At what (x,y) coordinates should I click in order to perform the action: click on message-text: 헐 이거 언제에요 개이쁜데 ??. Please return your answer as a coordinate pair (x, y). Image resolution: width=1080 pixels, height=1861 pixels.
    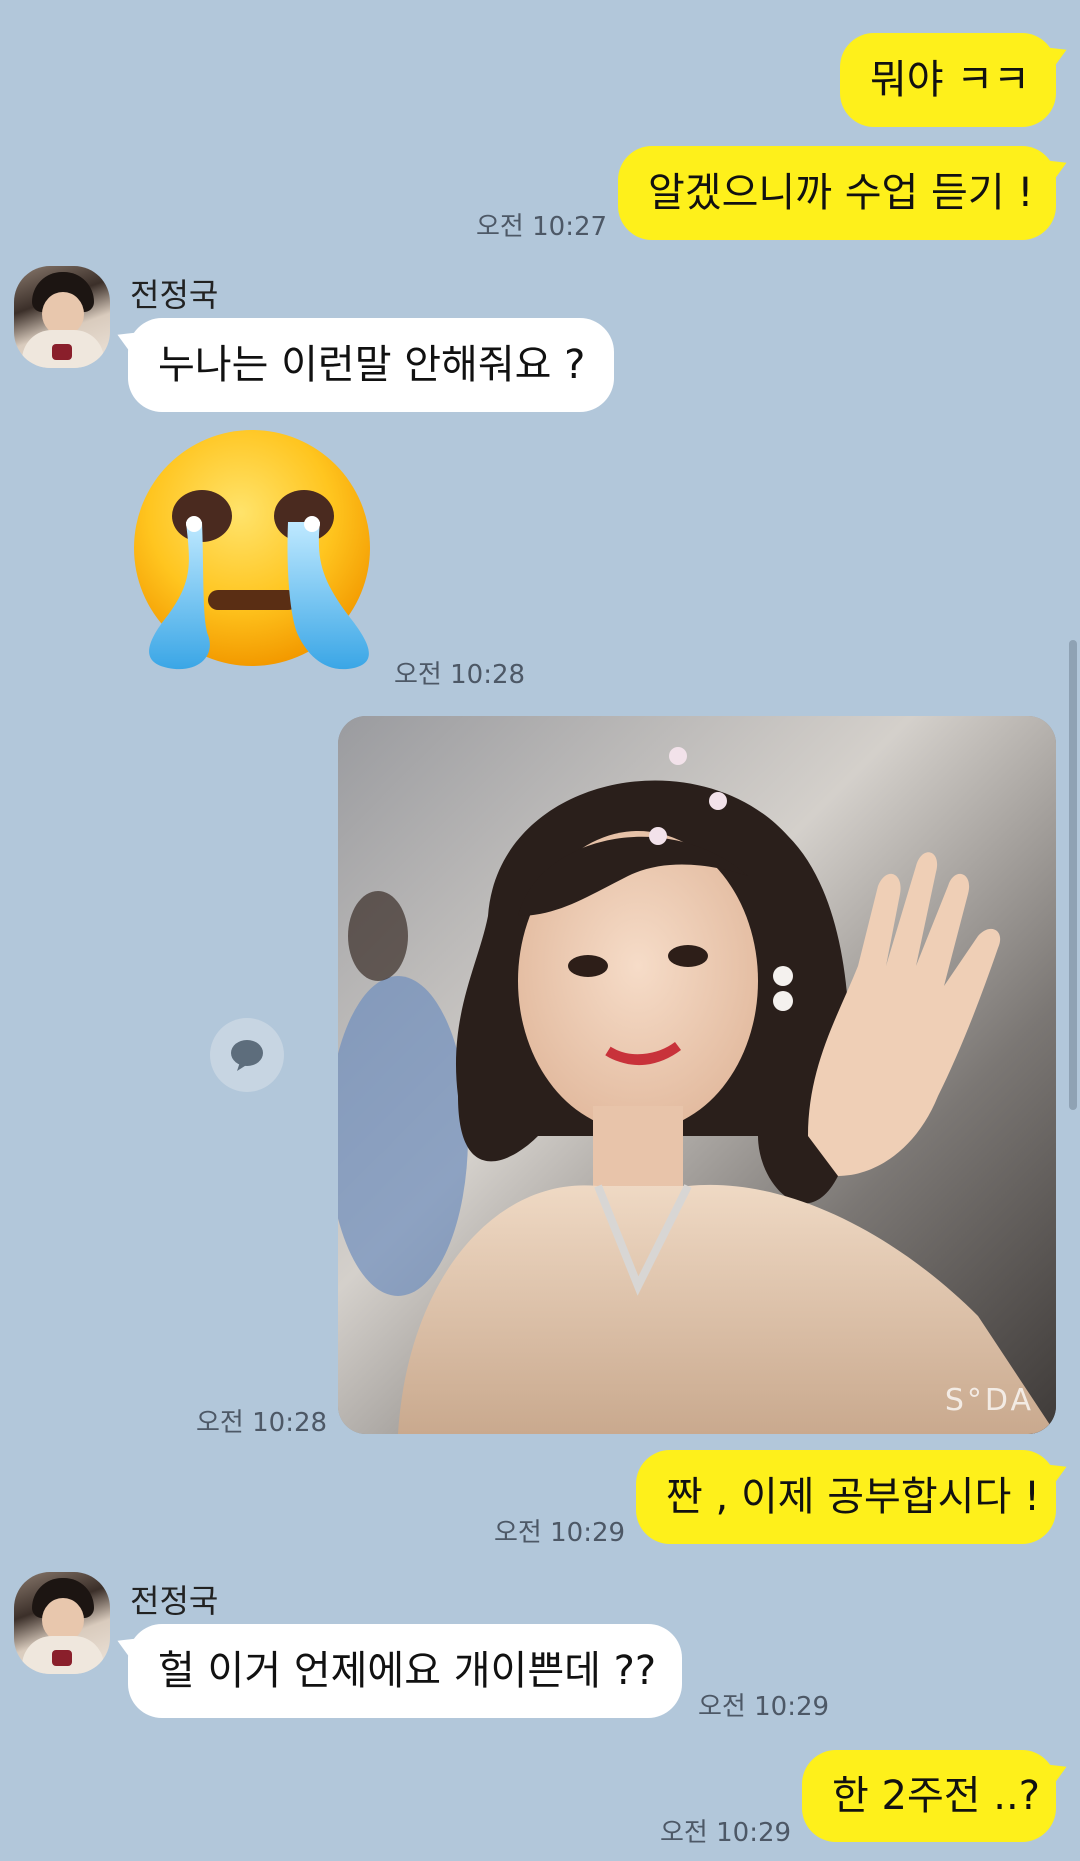
    Looking at the image, I should click on (407, 1671).